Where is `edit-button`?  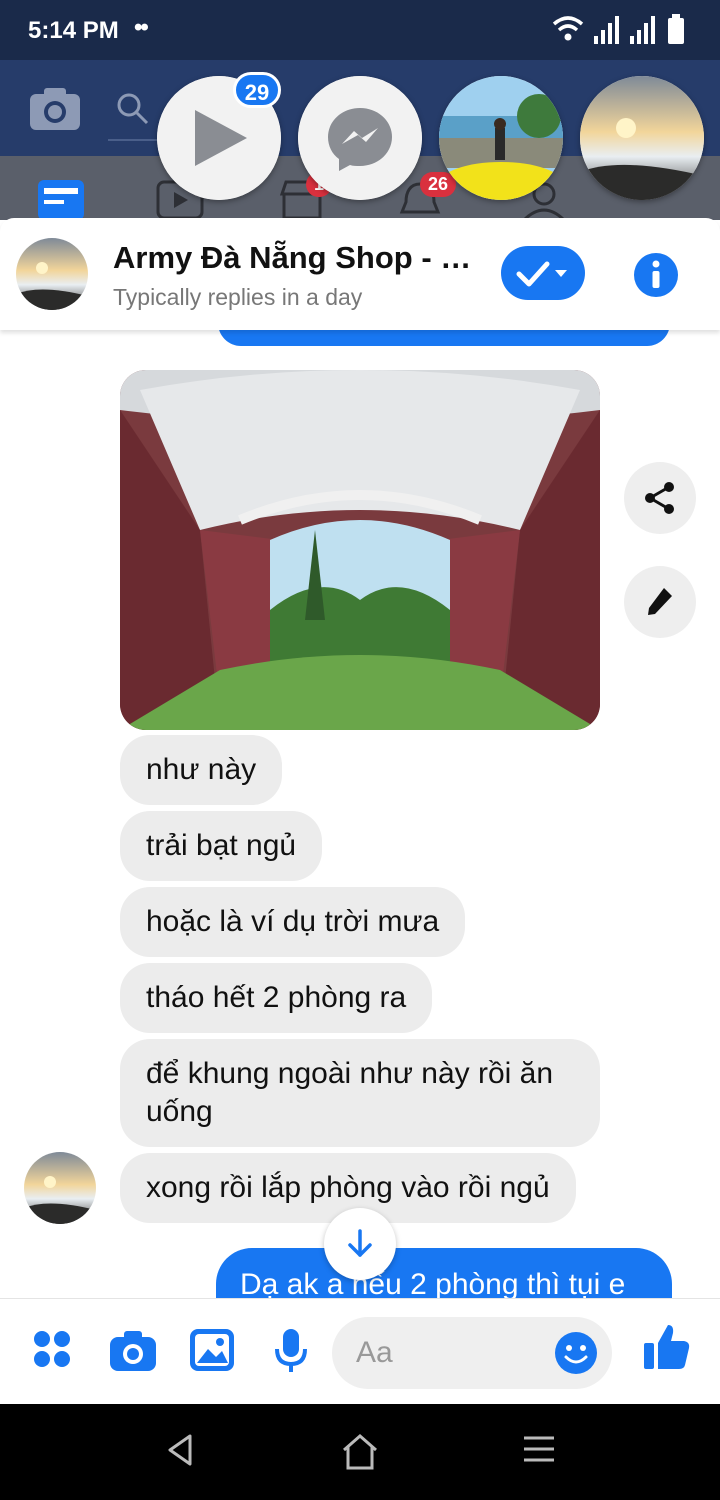 edit-button is located at coordinates (660, 602).